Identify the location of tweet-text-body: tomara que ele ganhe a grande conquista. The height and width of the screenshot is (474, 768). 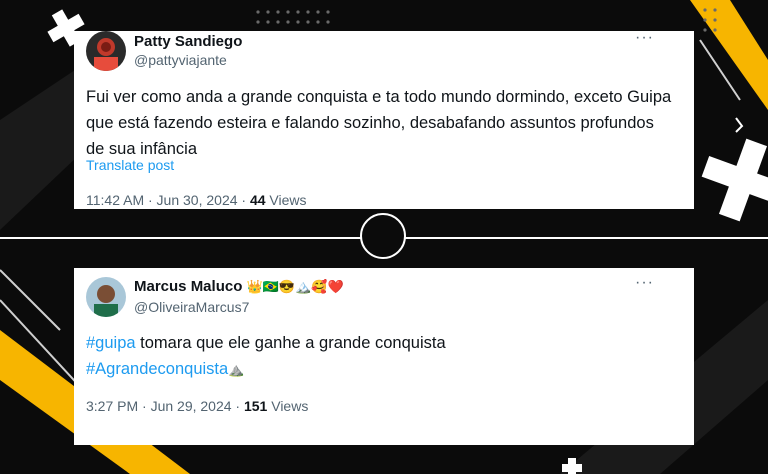
(290, 343).